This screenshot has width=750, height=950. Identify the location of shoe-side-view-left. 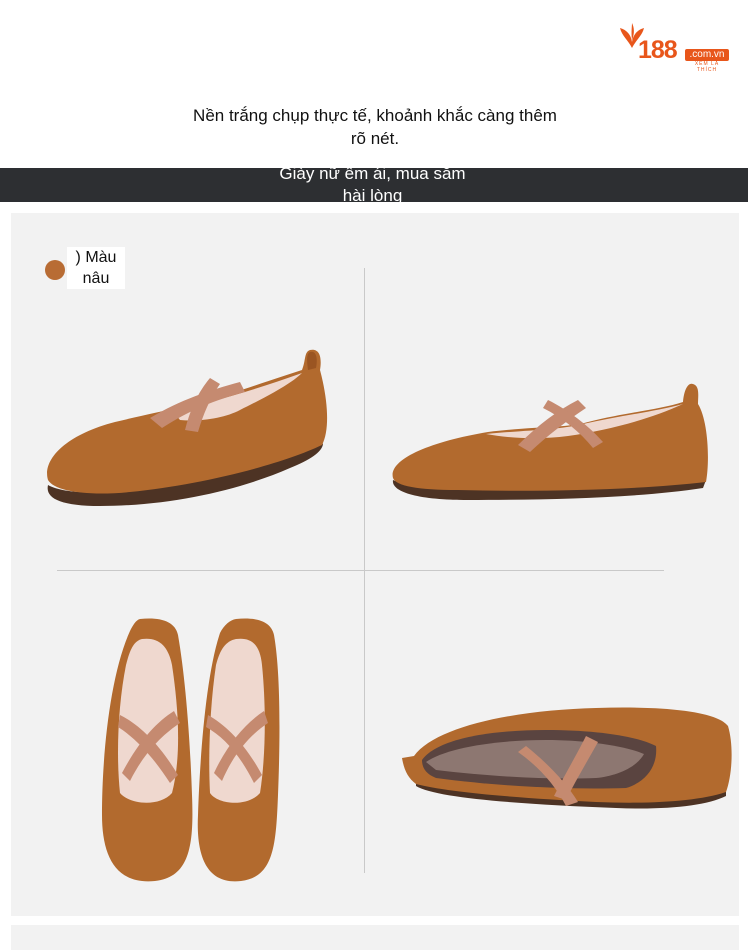
(187, 427).